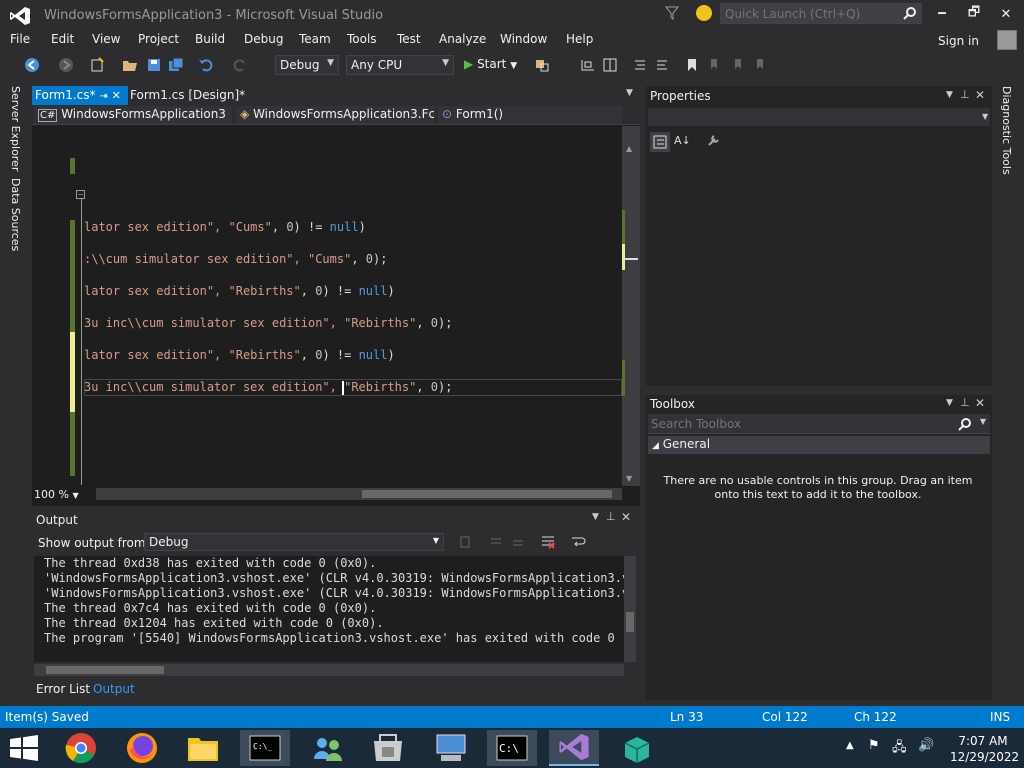  I want to click on taskbar-clock: 7:07 AM 12/29/2022, so click(984, 749).